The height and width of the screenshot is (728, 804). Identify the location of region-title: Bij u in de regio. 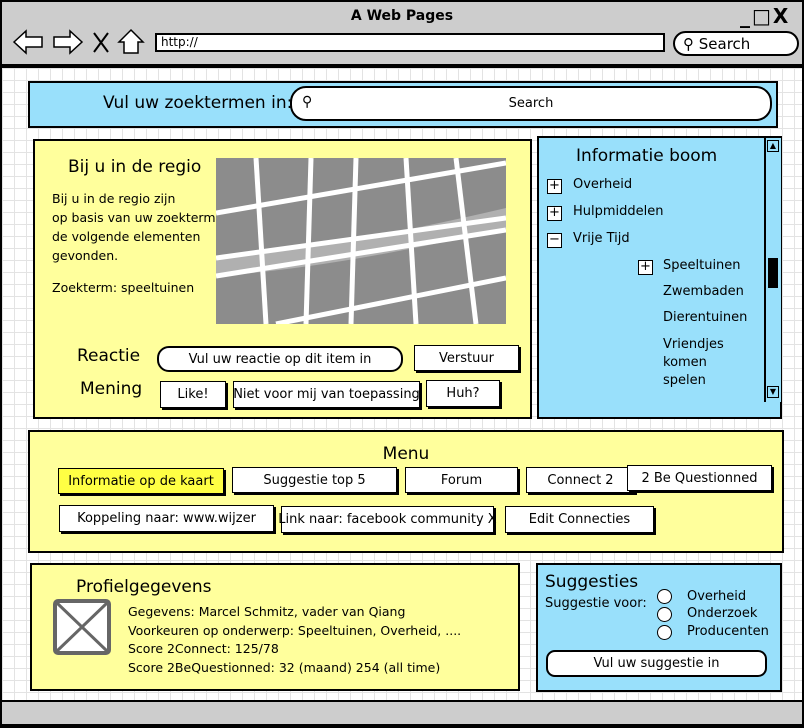
(135, 167).